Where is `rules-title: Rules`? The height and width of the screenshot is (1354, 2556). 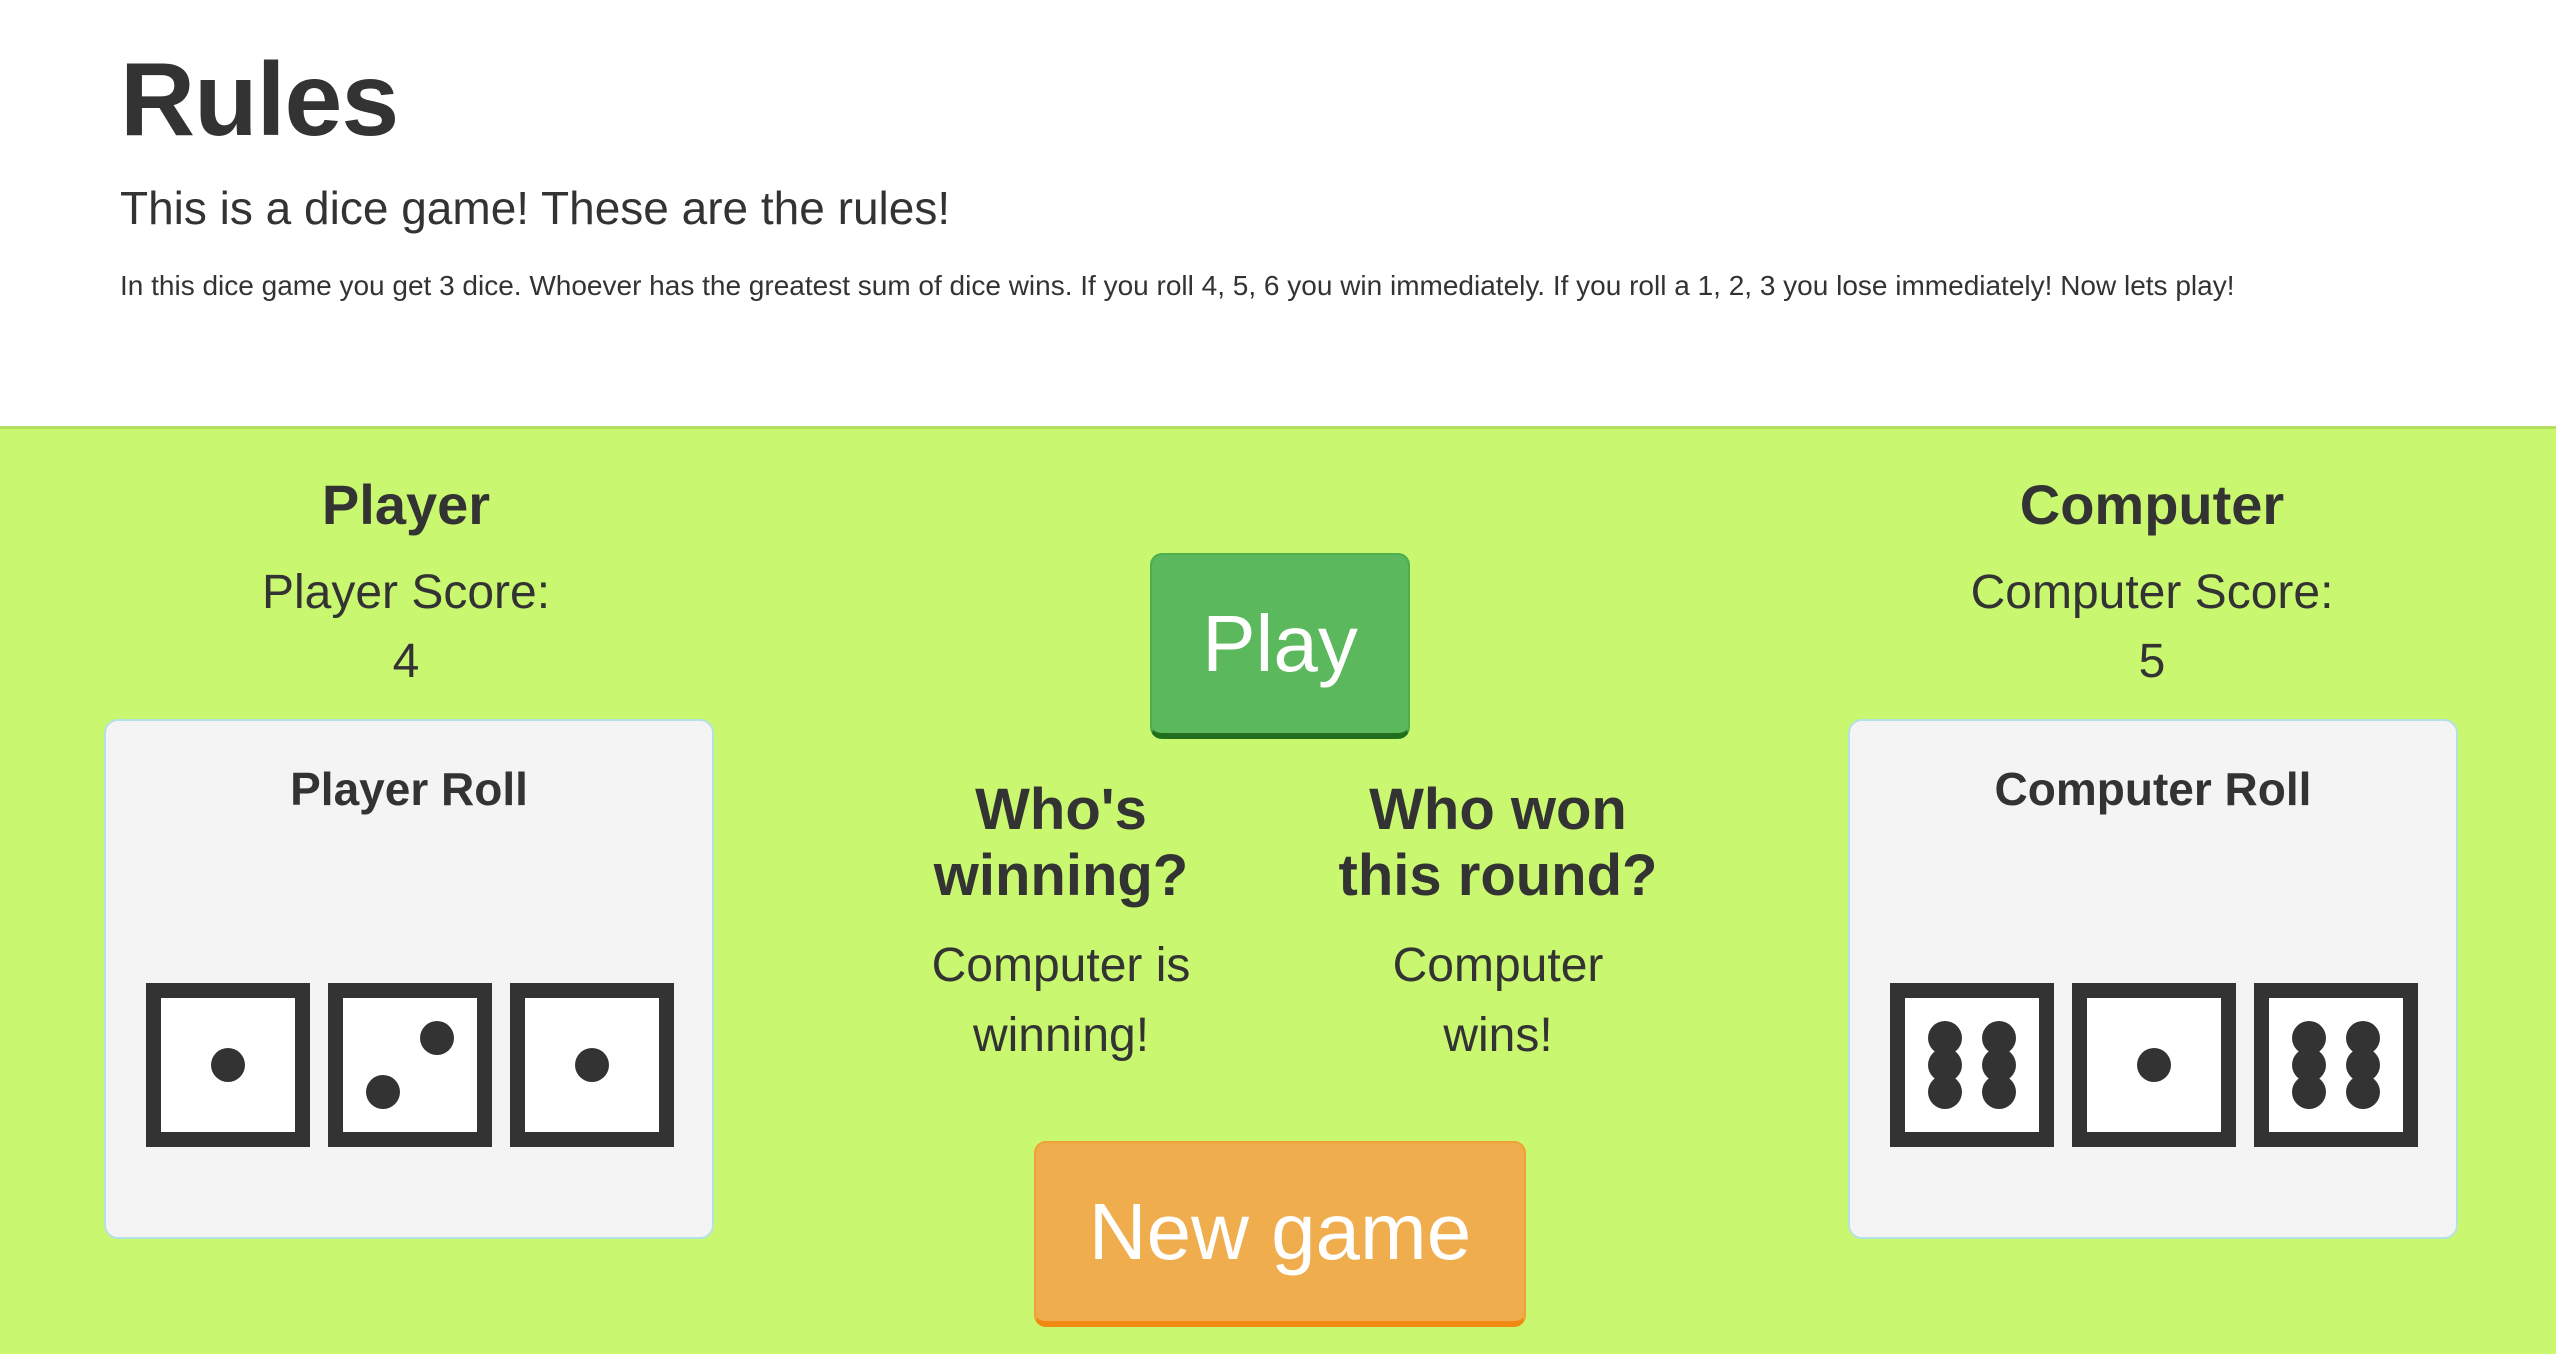 rules-title: Rules is located at coordinates (259, 100).